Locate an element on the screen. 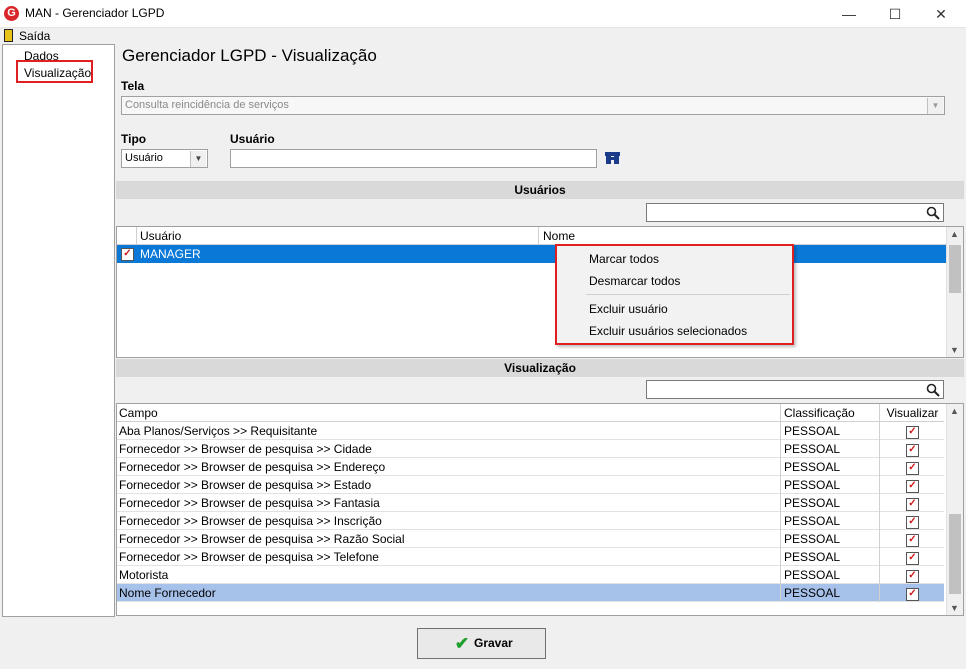 This screenshot has width=966, height=669. col-visualizar: Visualizar is located at coordinates (912, 413).